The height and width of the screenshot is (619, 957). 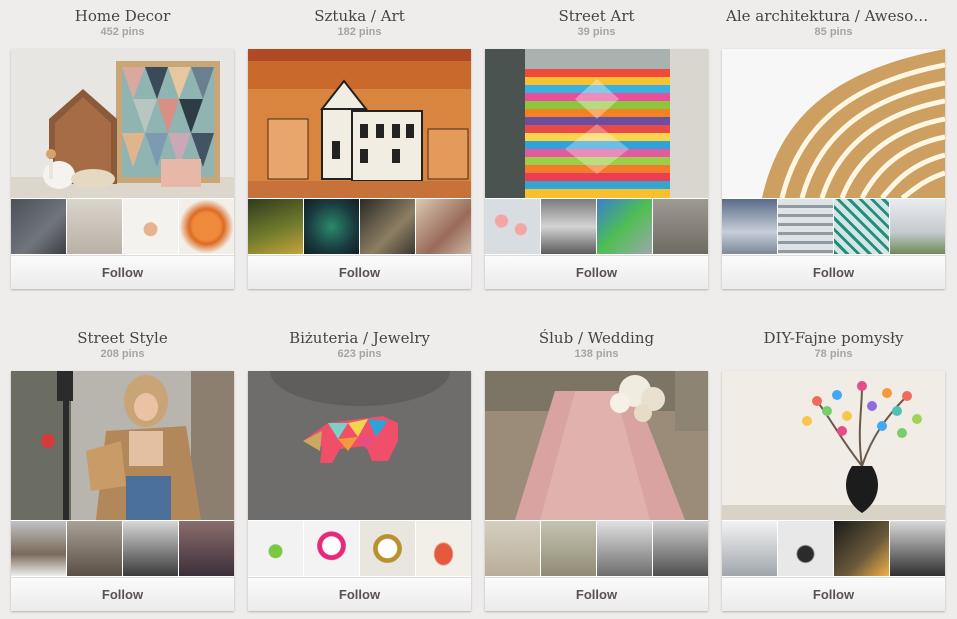 I want to click on pin-count: 208 pins, so click(x=122, y=354).